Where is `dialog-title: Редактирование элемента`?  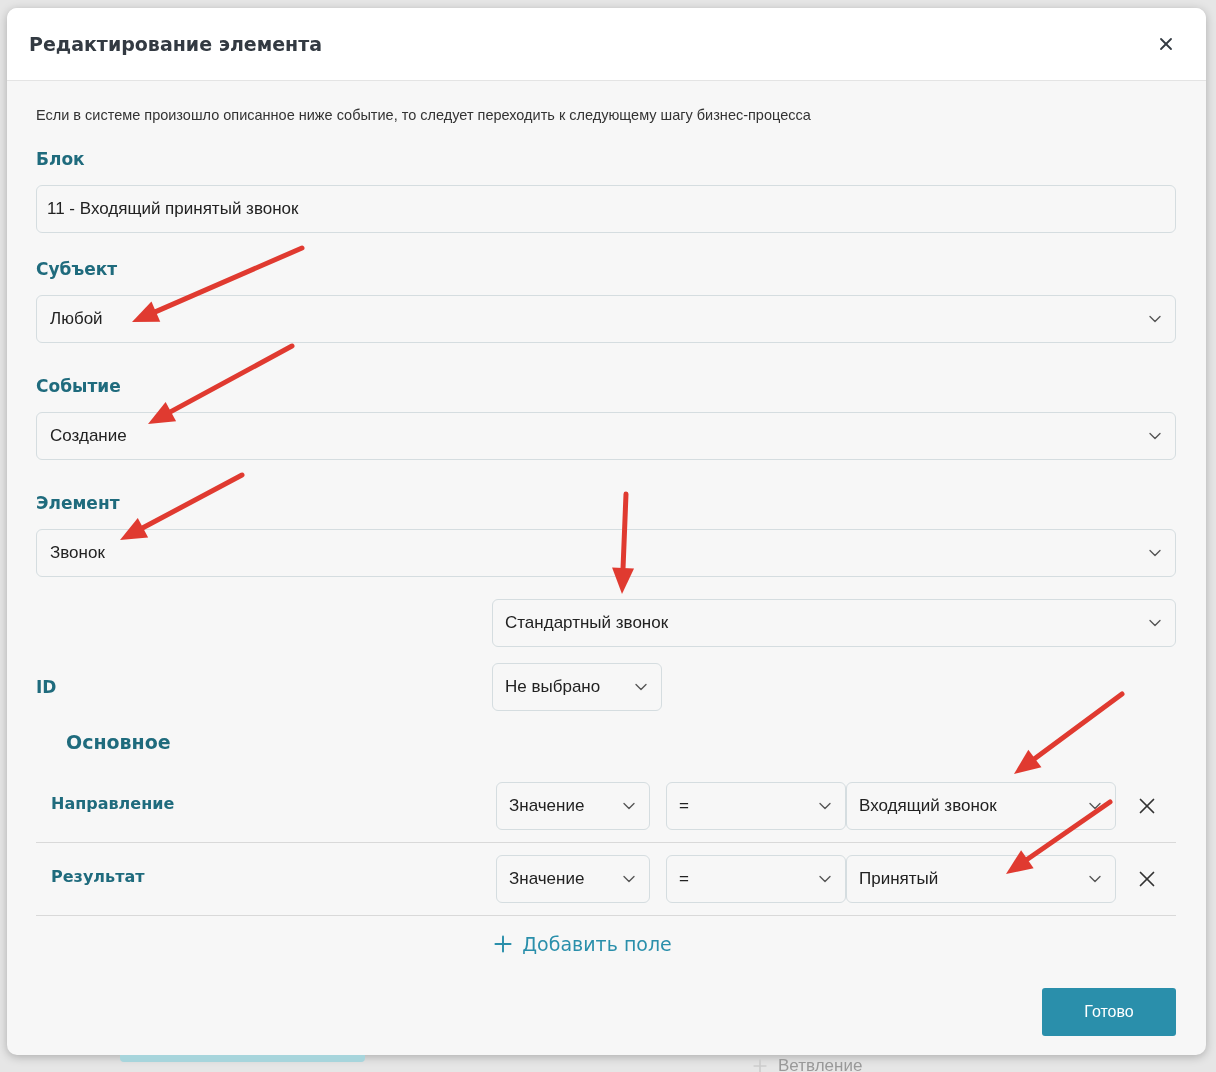 dialog-title: Редактирование элемента is located at coordinates (176, 44).